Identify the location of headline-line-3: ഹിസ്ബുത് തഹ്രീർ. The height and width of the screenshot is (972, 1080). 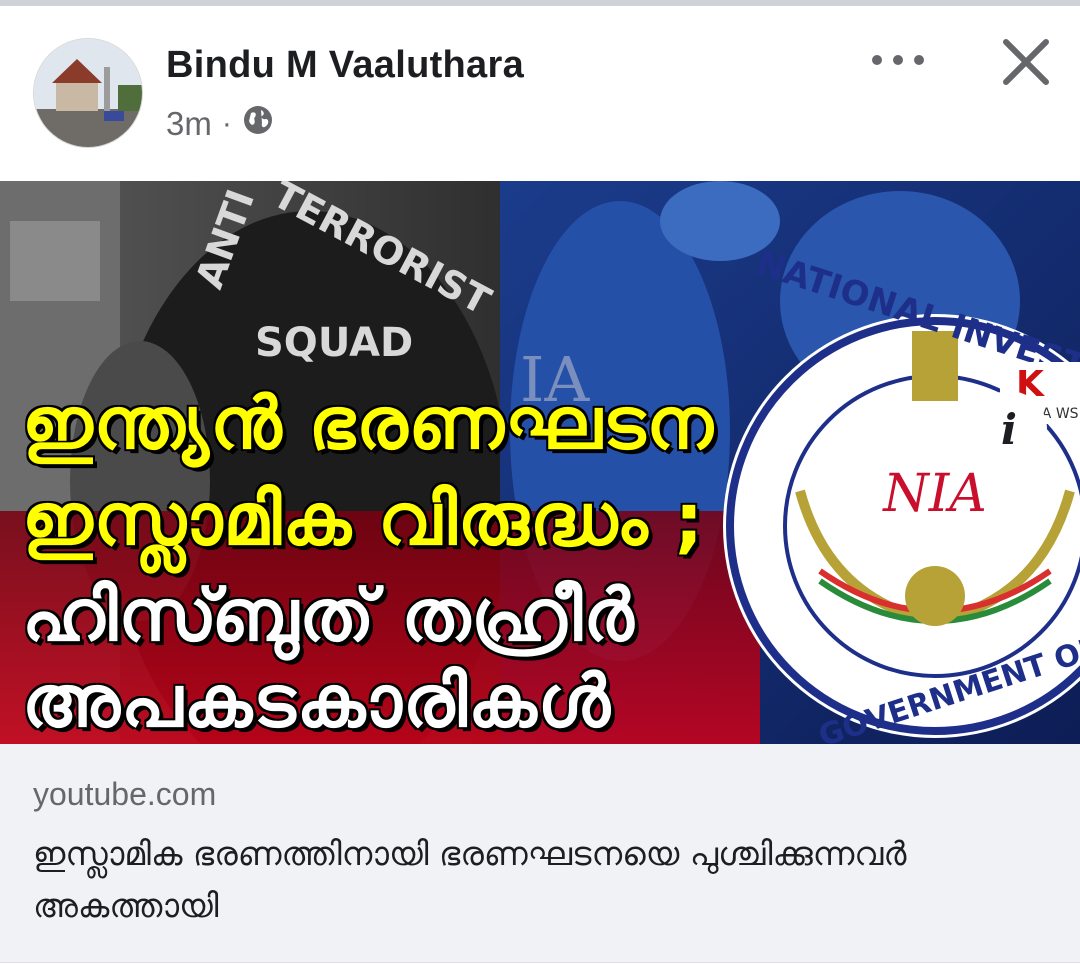
(328, 615).